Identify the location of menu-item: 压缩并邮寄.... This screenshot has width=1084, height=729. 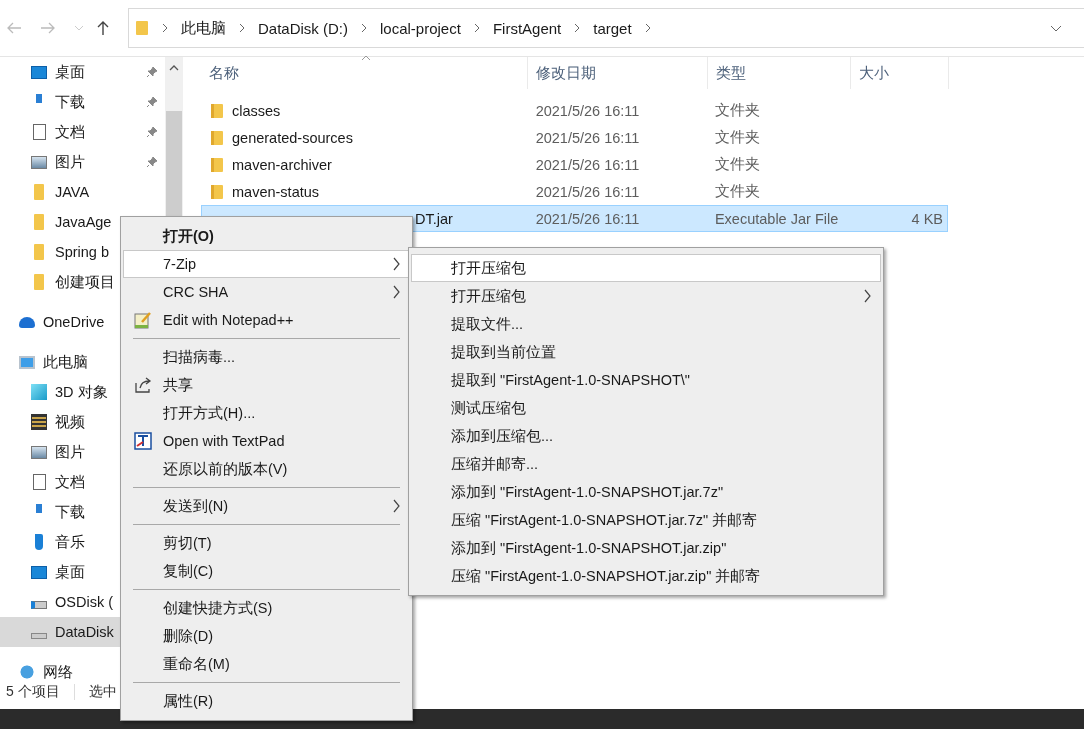
(646, 464).